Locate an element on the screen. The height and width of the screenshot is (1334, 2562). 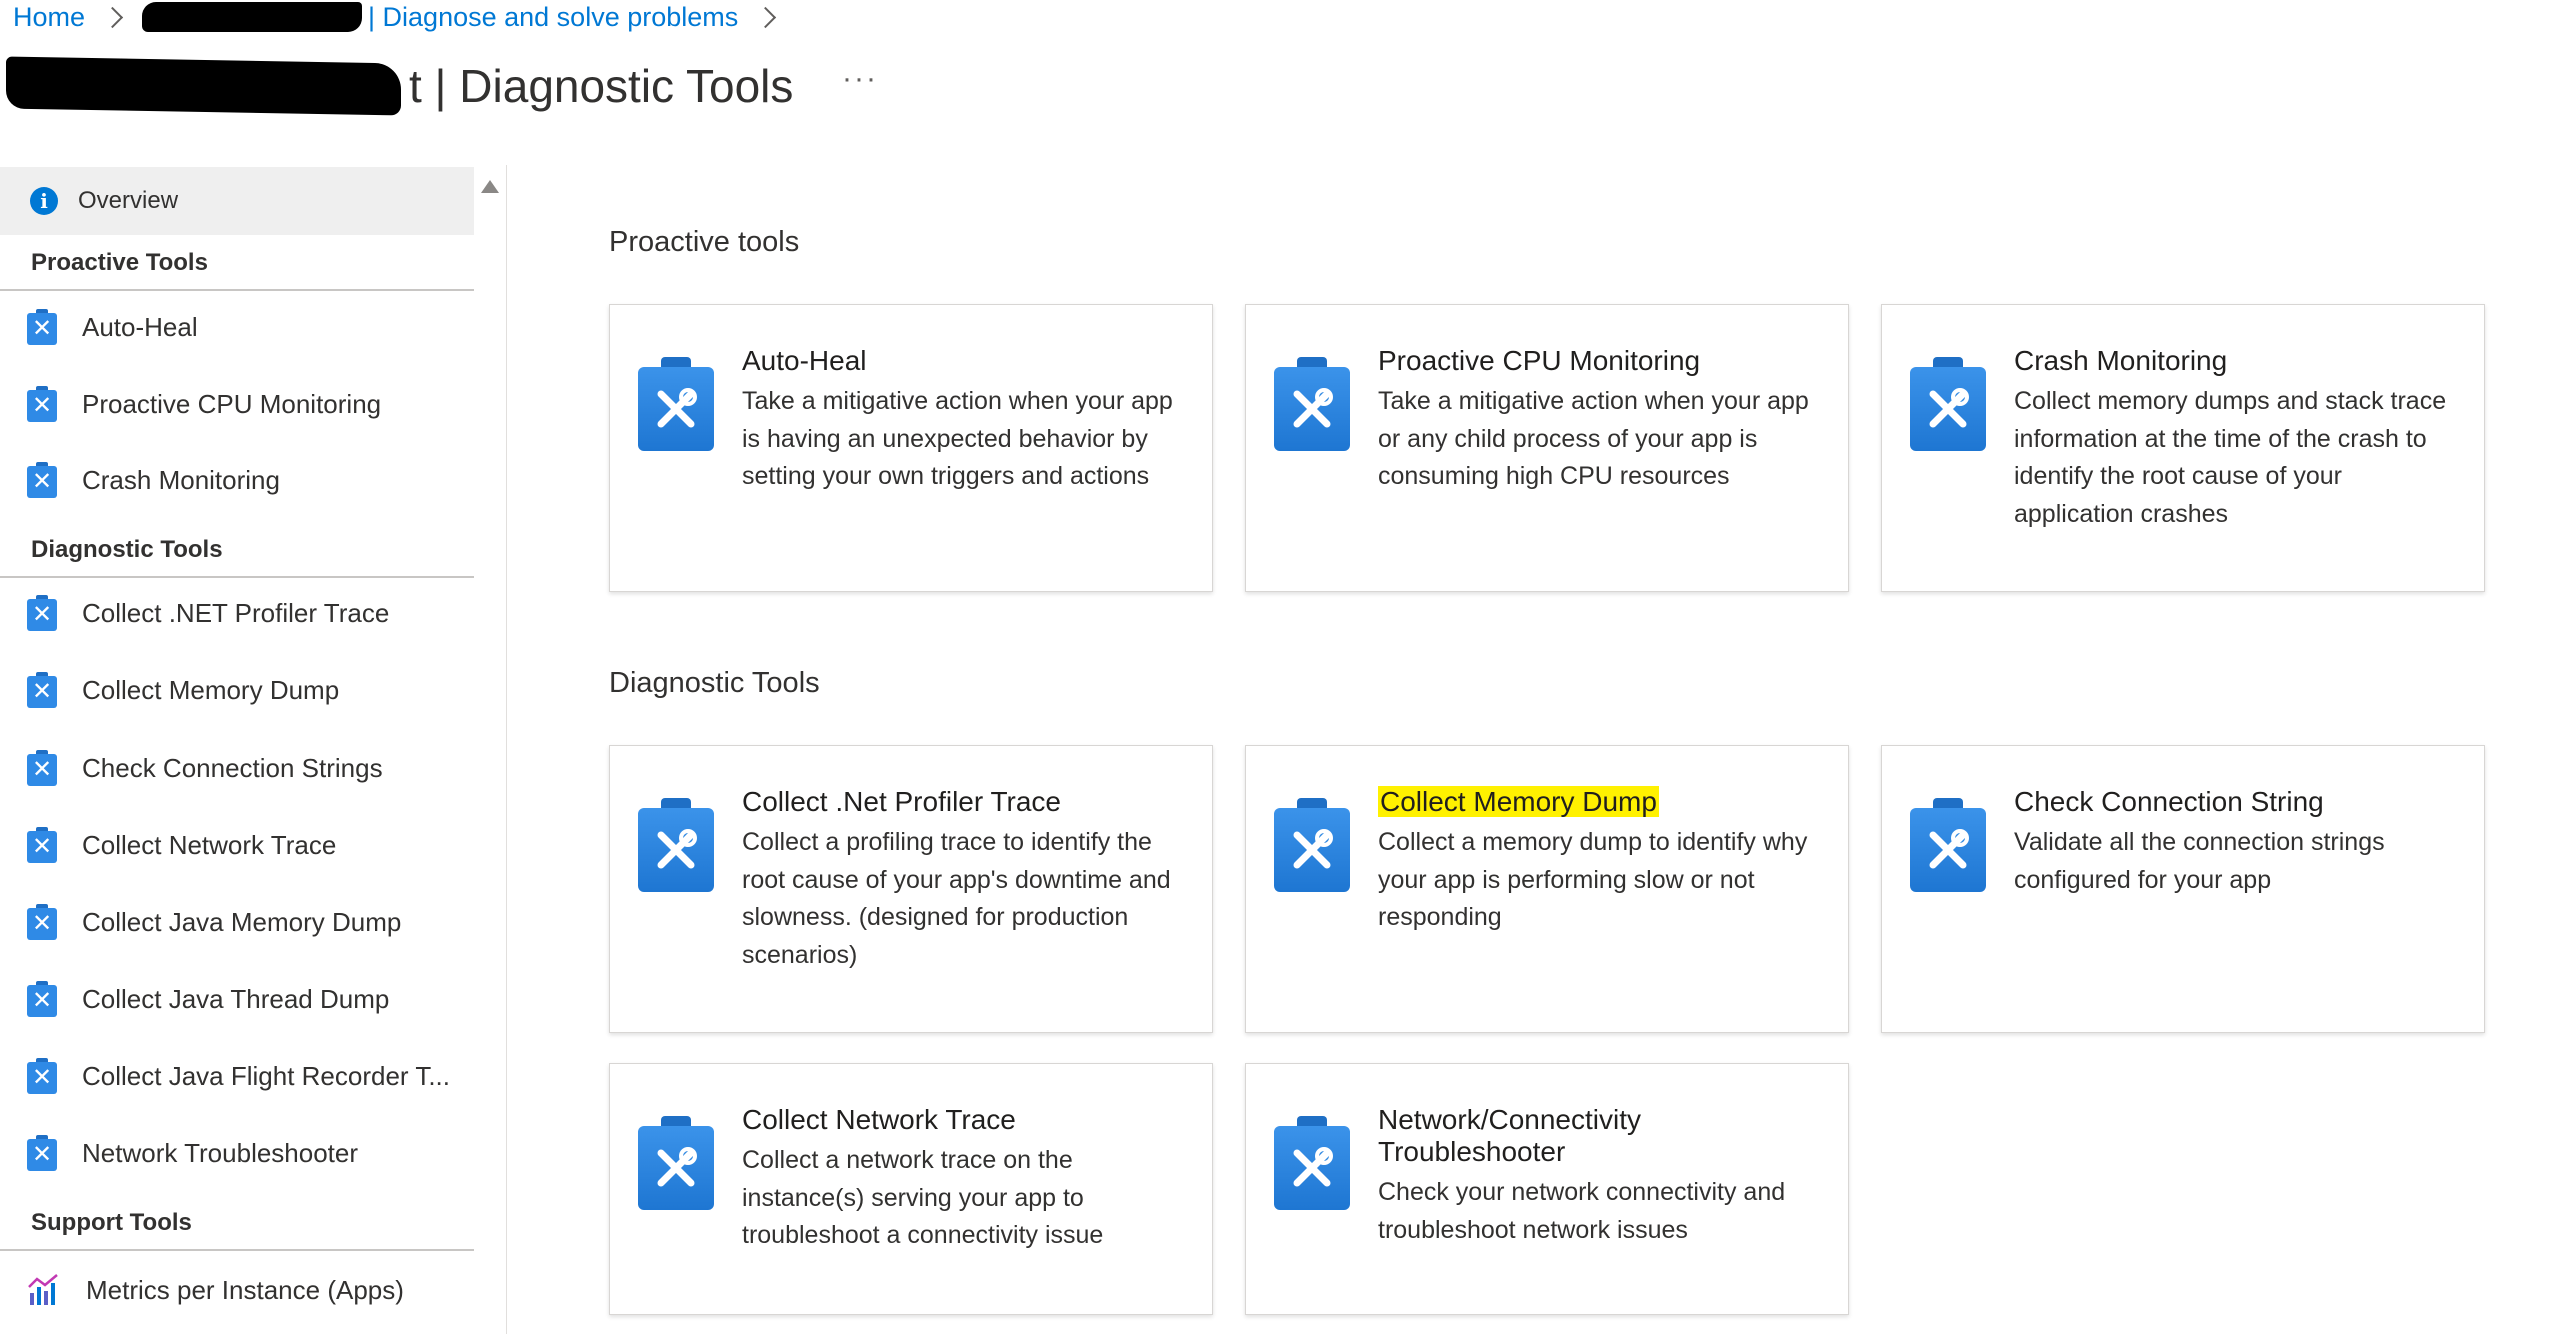
more-options-button: ··· is located at coordinates (860, 79).